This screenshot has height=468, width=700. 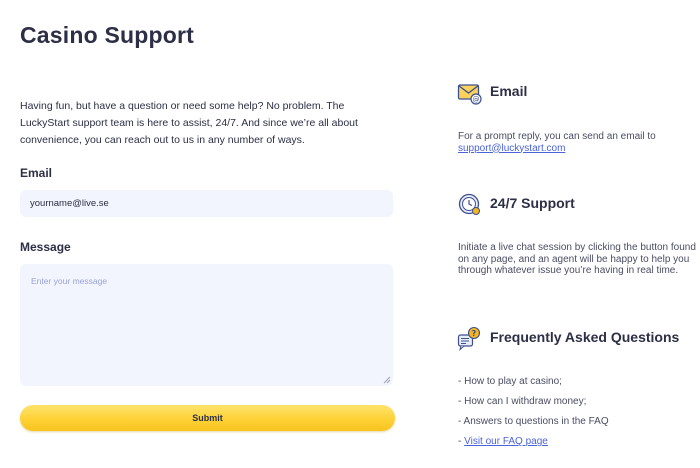 I want to click on faq-list-item: - Answers to questions in the FAQ, so click(x=533, y=421).